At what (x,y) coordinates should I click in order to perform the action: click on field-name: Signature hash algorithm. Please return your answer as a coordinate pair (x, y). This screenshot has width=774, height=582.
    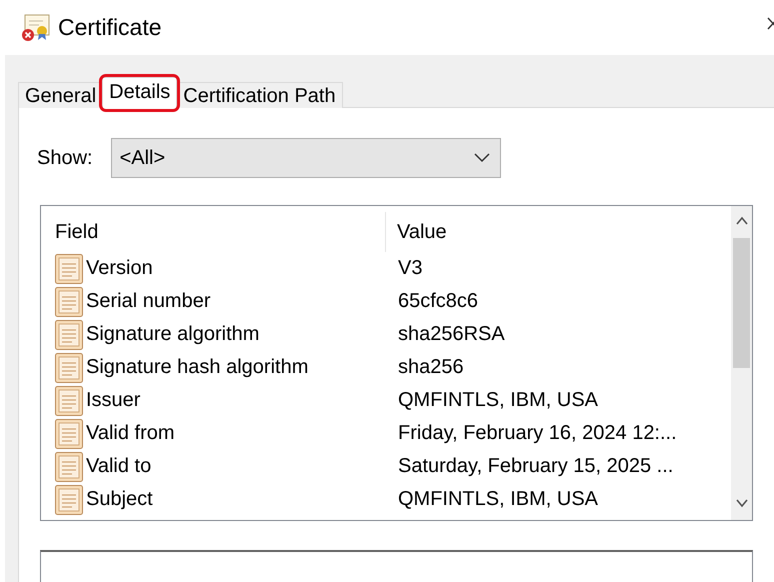
    Looking at the image, I should click on (197, 367).